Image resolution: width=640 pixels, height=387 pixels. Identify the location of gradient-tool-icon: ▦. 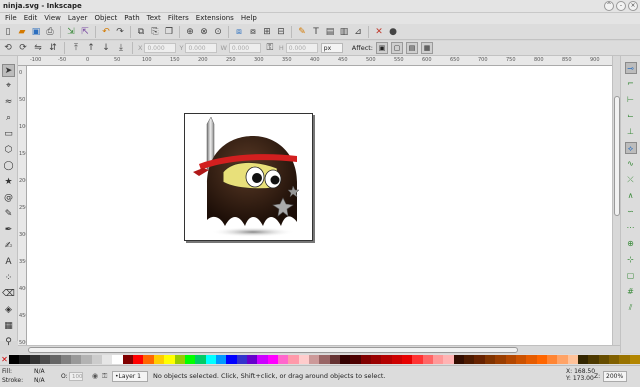
(8, 326).